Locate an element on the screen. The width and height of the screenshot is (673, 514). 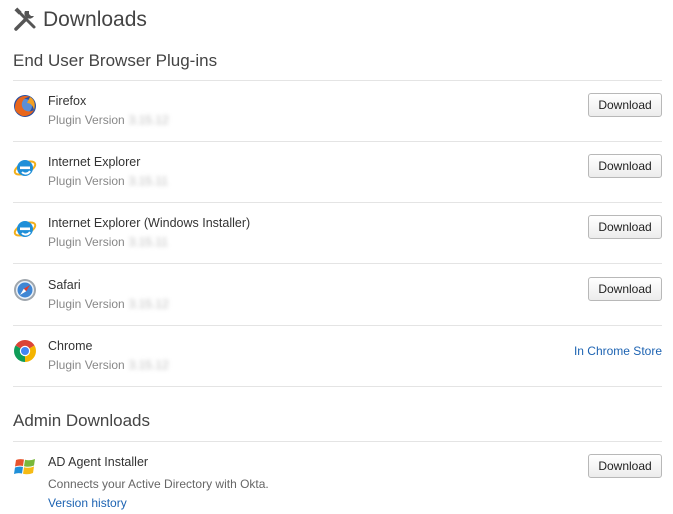
download-button-internet-explorer-installer: Download is located at coordinates (625, 227).